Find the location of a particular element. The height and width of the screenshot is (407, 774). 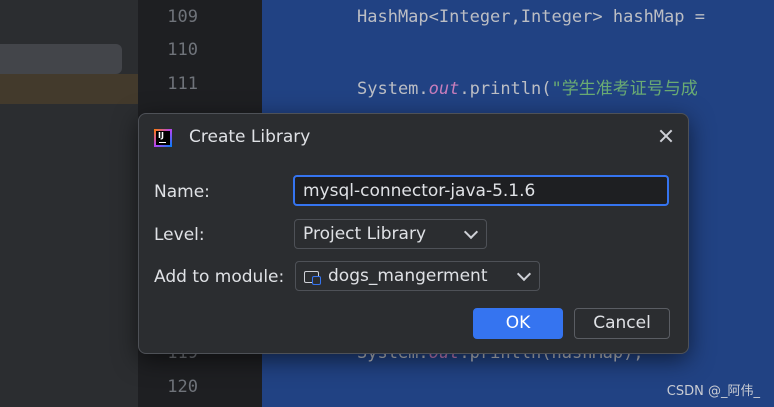

level-dropdown-value: Project Library is located at coordinates (365, 234).